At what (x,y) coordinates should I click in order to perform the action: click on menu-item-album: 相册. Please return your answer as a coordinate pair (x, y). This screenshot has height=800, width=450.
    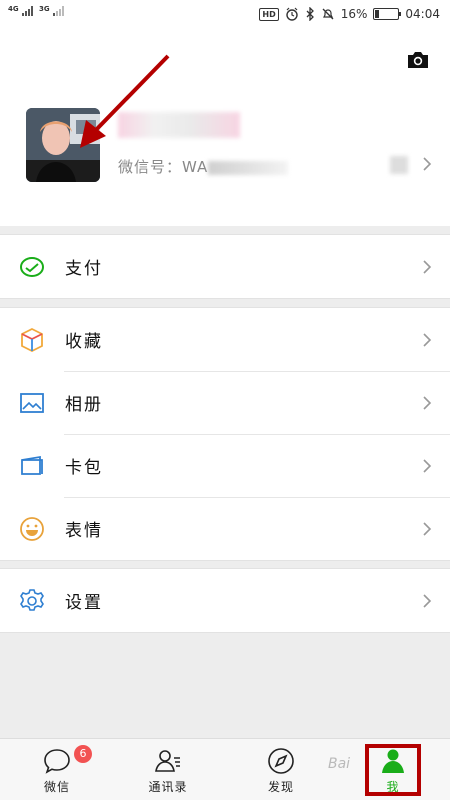
    Looking at the image, I should click on (225, 402).